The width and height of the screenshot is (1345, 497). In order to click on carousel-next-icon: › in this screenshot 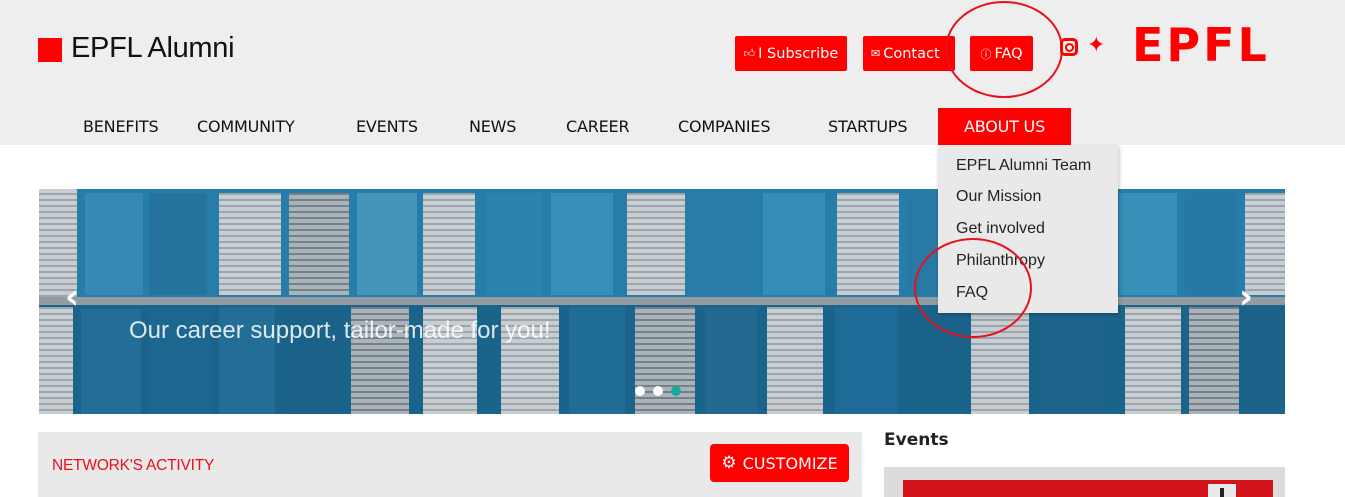, I will do `click(1246, 297)`.